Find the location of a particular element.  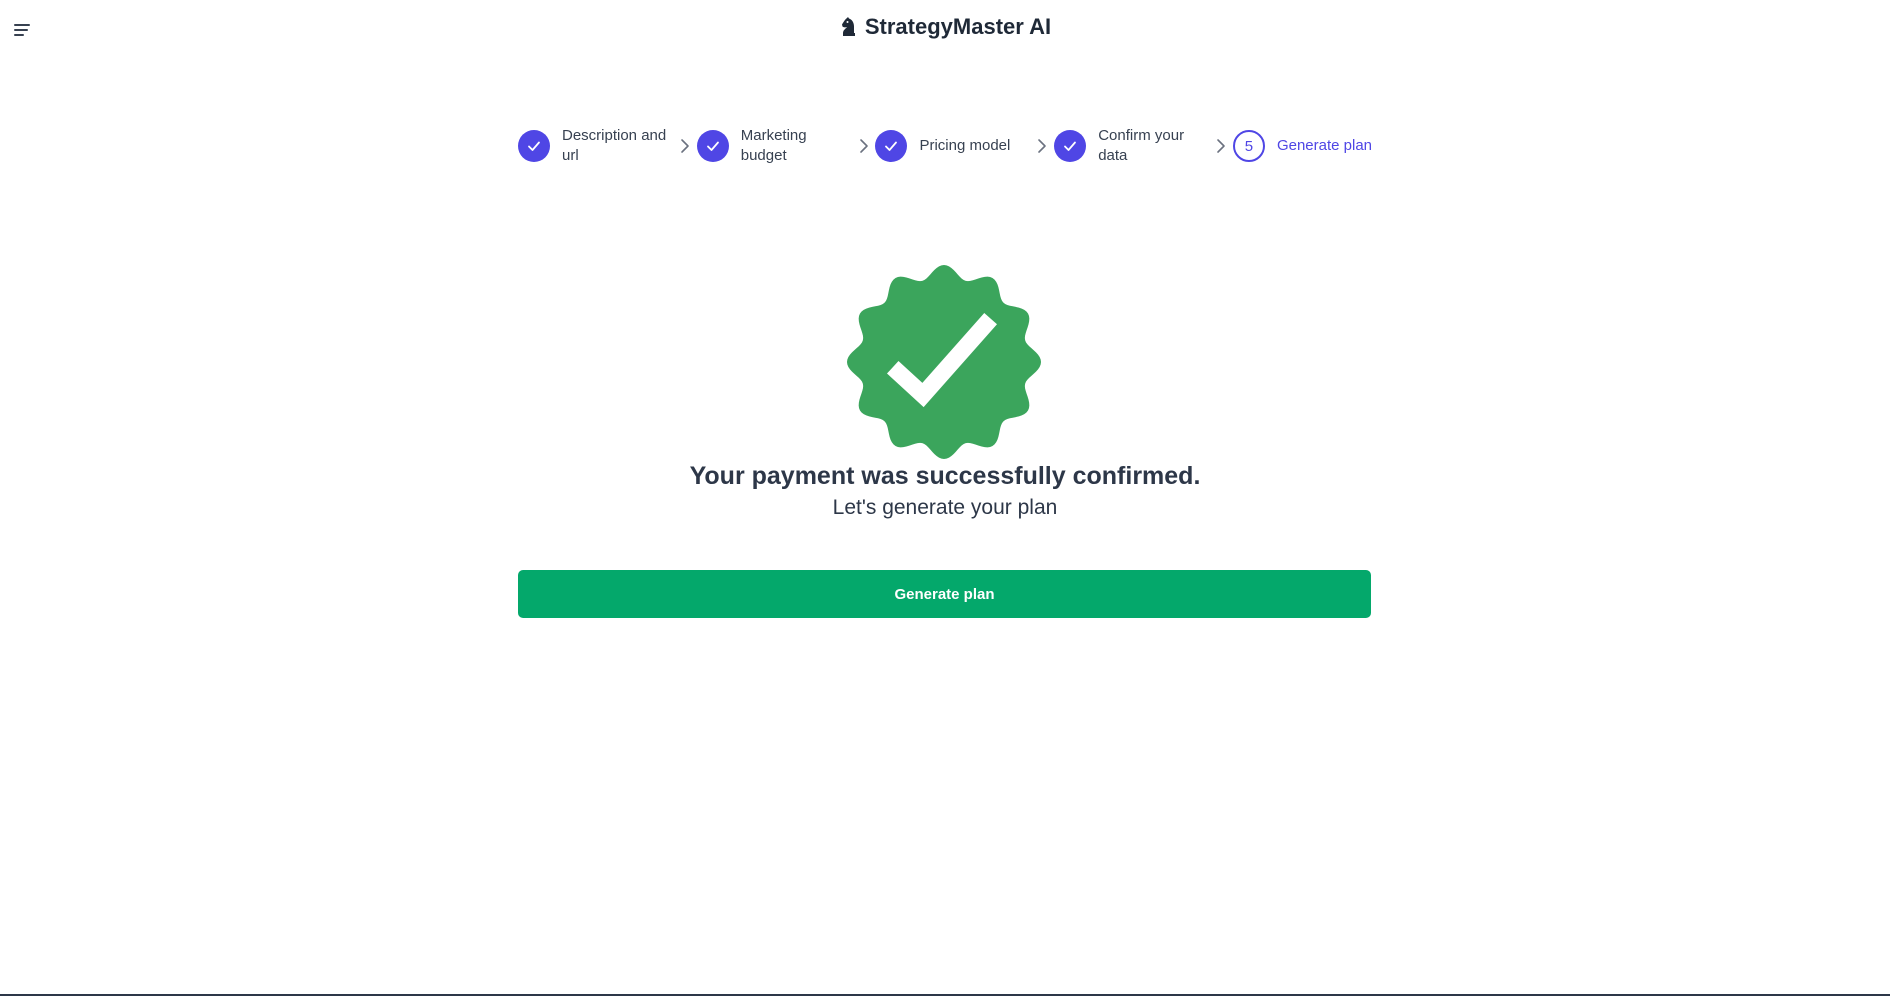

brand: StrategyMaster AI is located at coordinates (945, 27).